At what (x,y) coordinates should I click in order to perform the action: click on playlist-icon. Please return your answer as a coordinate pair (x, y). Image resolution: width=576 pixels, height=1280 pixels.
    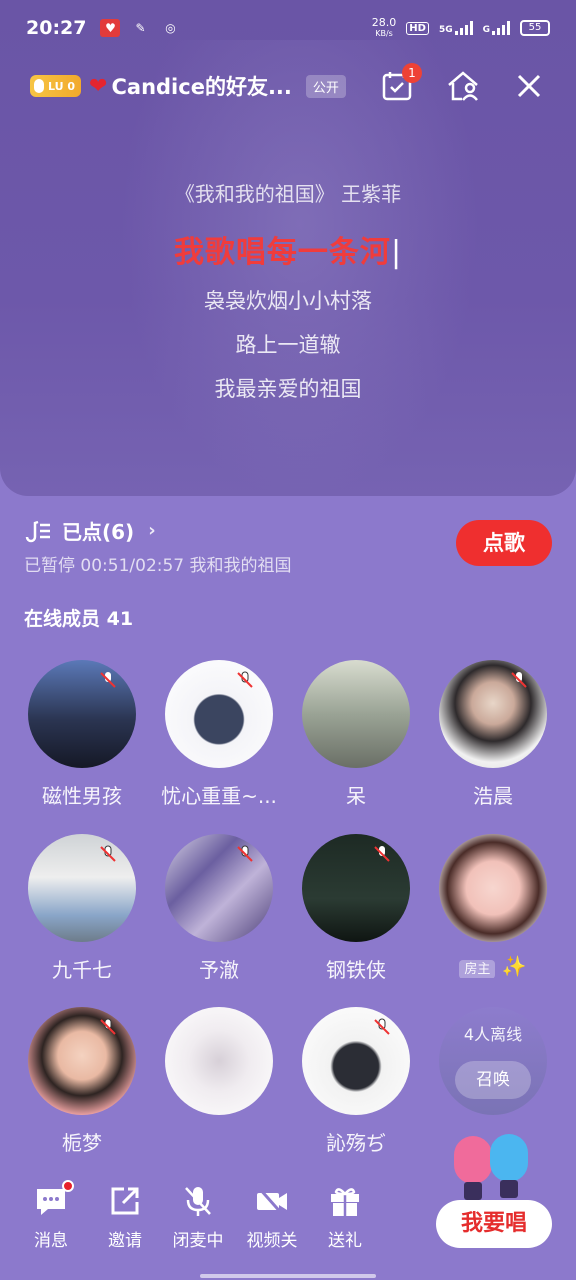
    Looking at the image, I should click on (37, 531).